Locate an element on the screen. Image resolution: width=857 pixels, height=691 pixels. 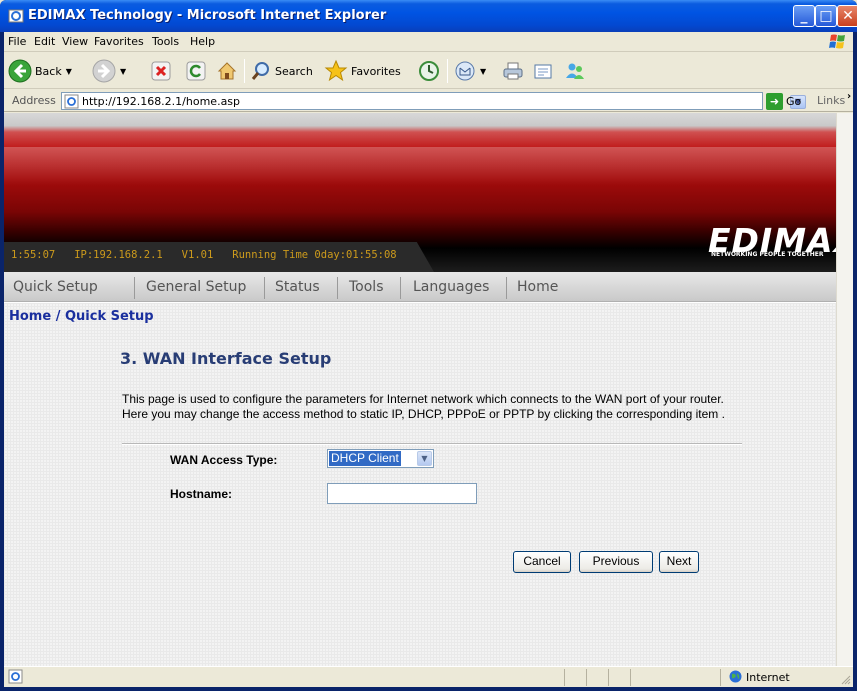
windows-logo-icon is located at coordinates (837, 41).